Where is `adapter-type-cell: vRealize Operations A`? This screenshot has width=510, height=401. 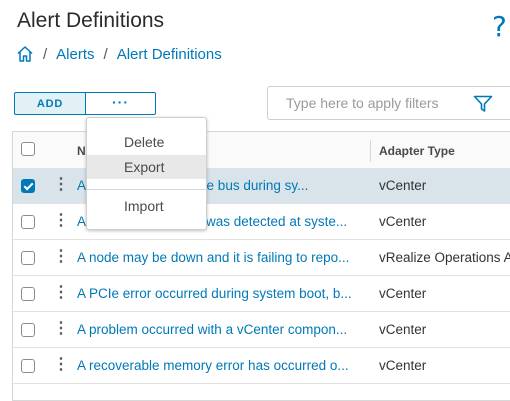
adapter-type-cell: vRealize Operations A is located at coordinates (444, 257).